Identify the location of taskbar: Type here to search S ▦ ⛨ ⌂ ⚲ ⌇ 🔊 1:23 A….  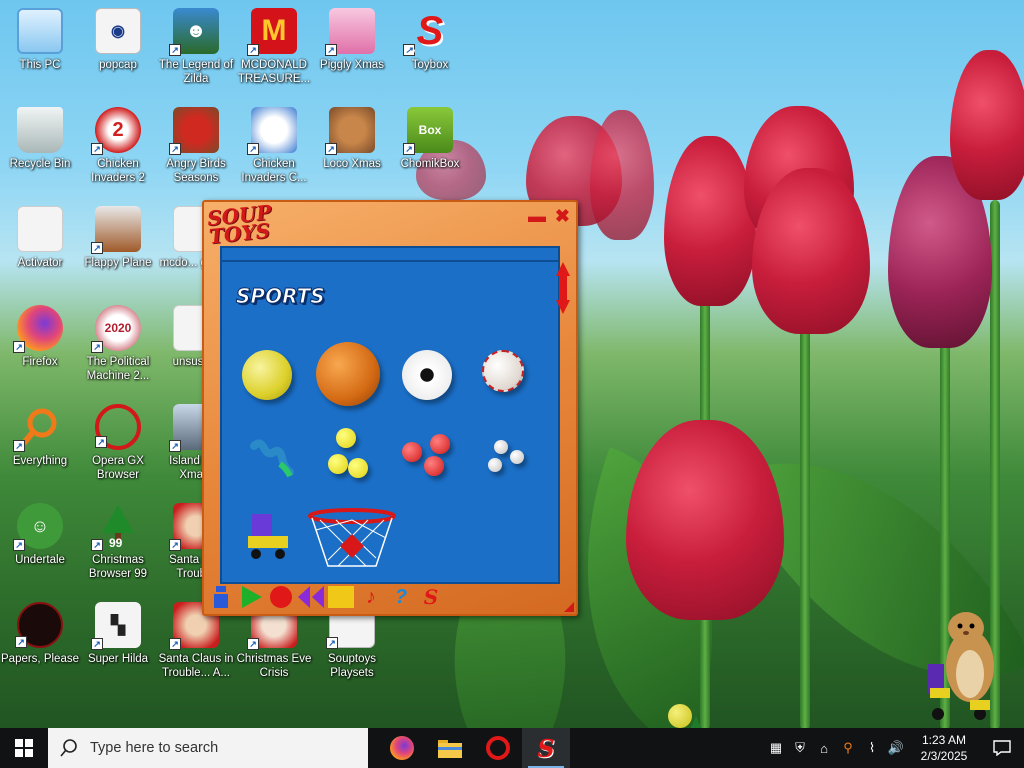
(512, 748).